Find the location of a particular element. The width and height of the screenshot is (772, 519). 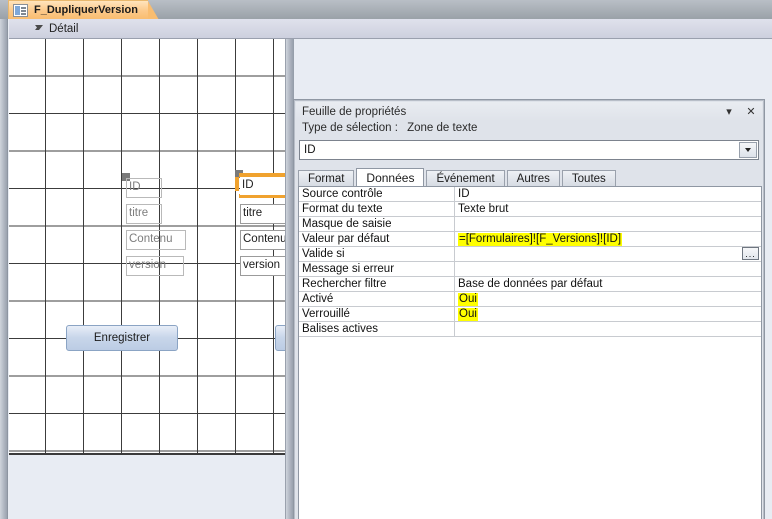

table-row: Activé Oui is located at coordinates (530, 299).